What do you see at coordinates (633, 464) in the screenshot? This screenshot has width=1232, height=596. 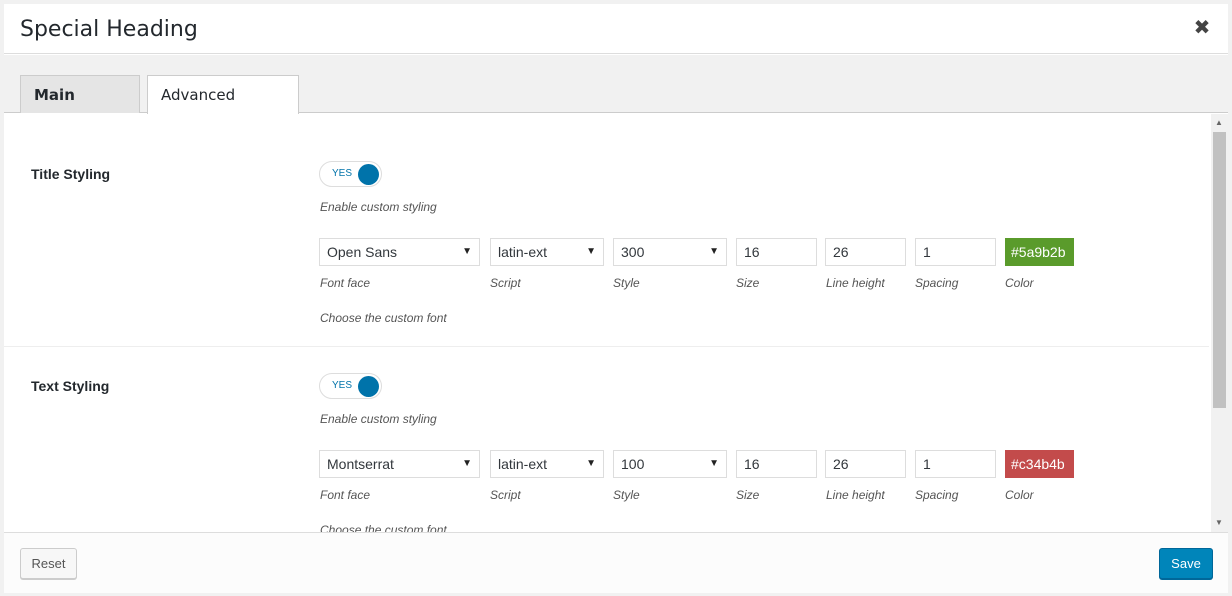 I see `style-value: 100` at bounding box center [633, 464].